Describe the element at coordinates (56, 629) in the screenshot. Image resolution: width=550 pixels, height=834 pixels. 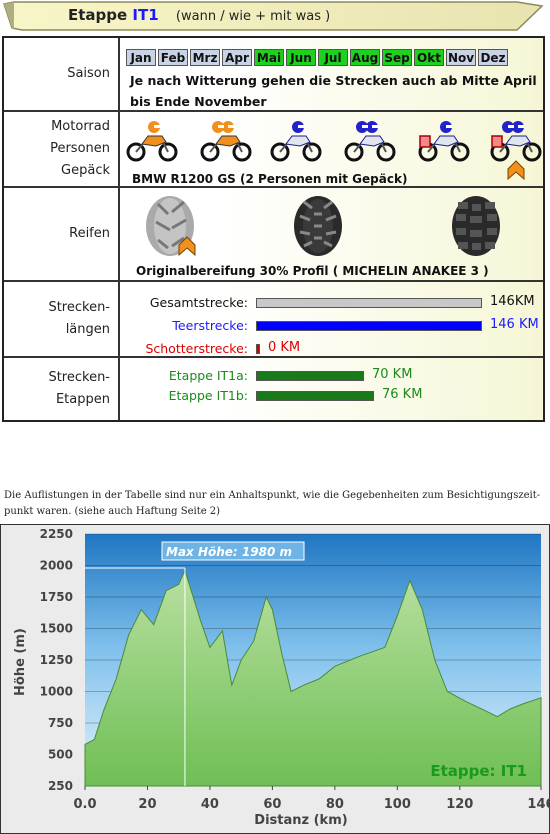
I see `y-tick-label: 1500` at that location.